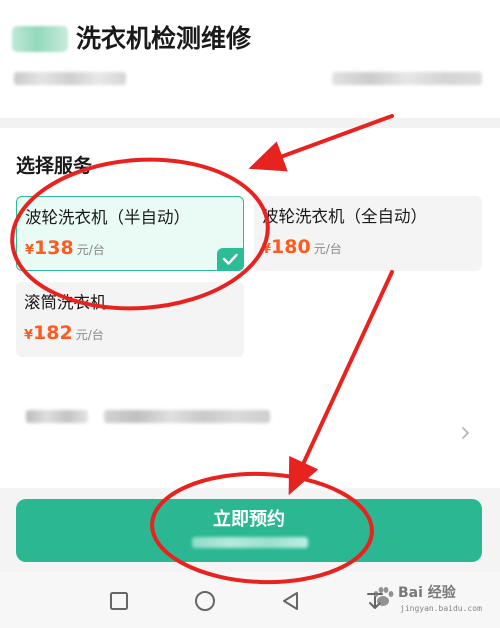  I want to click on chevron-right-icon, so click(466, 433).